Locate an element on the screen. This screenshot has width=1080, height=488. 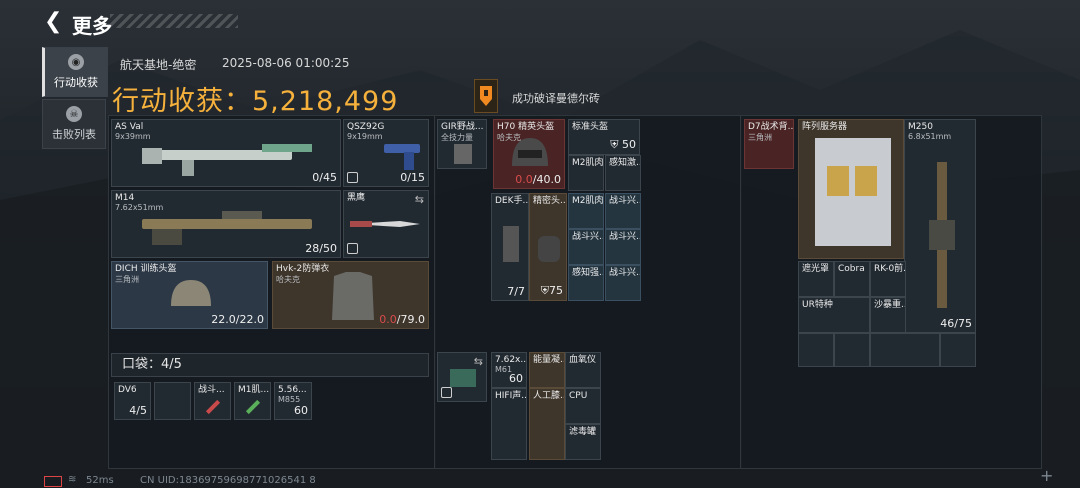
ping-text: 52ms is located at coordinates (100, 480).